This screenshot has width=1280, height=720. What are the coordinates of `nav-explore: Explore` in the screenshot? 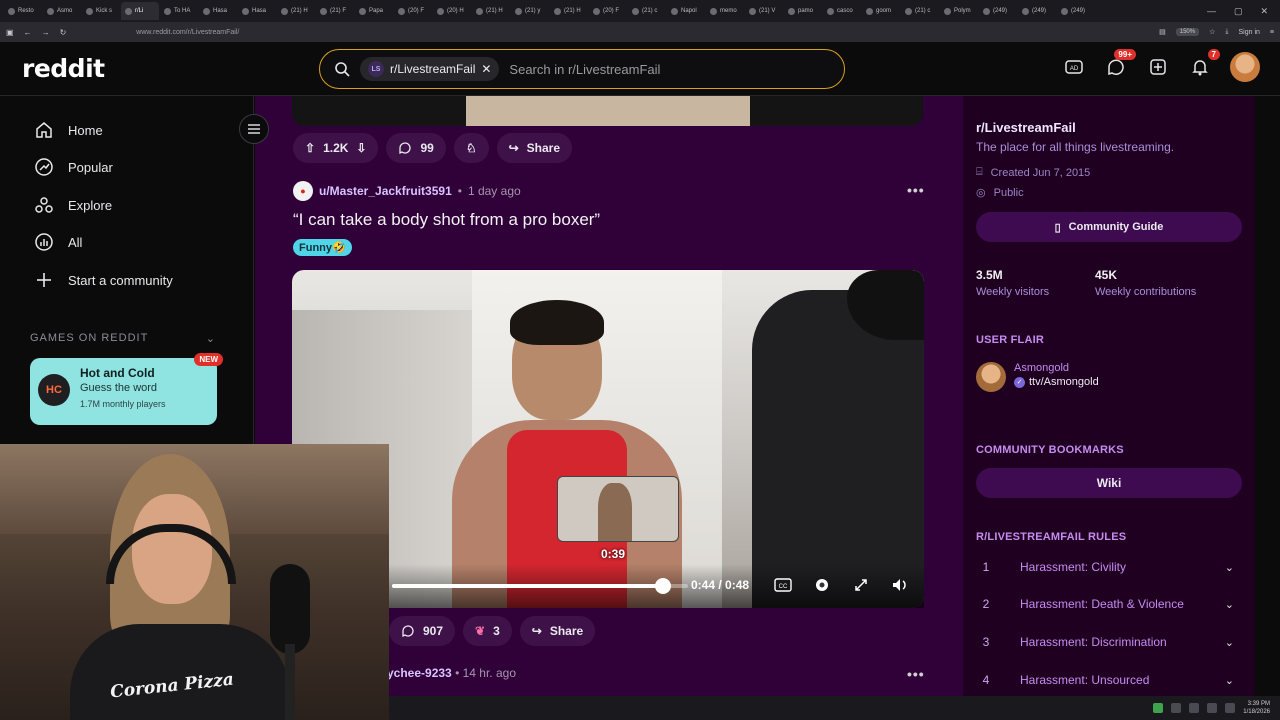 It's located at (73, 205).